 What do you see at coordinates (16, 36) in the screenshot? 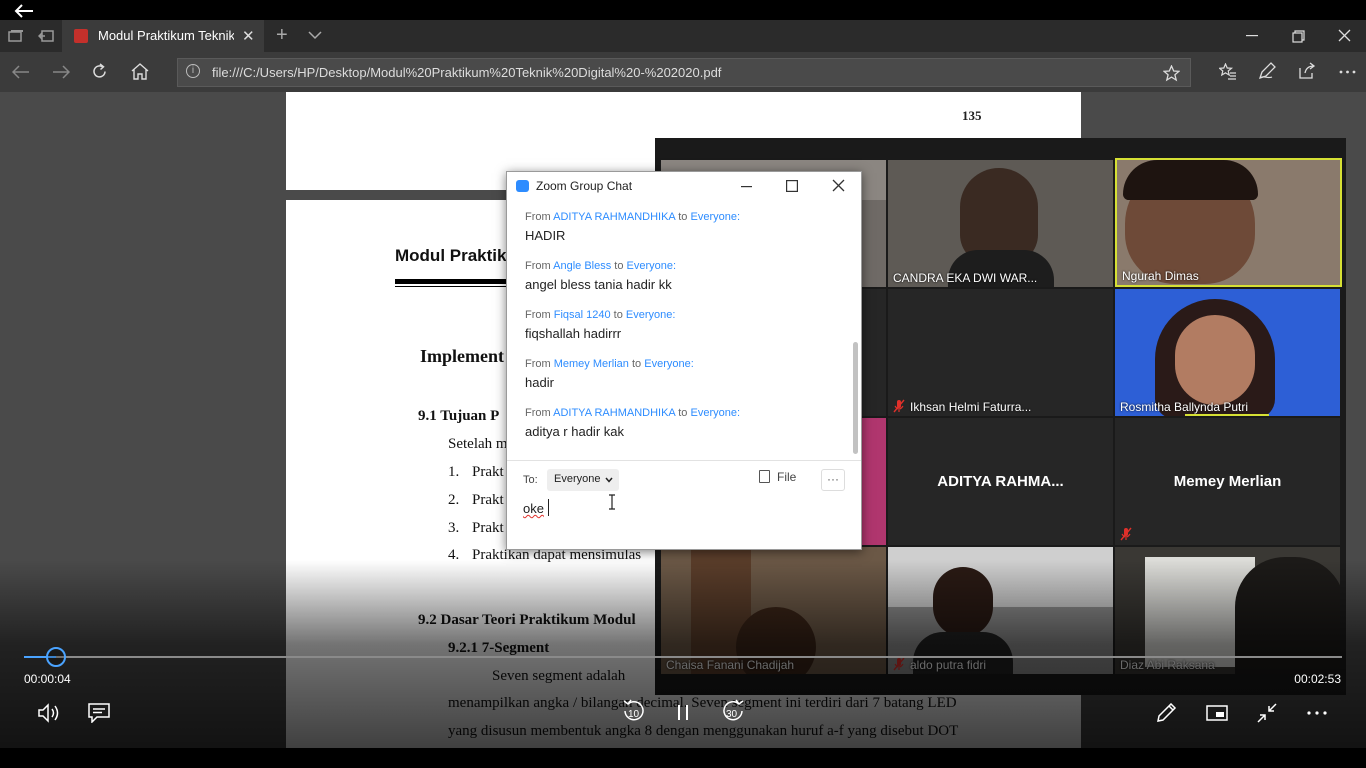
I see `tab-preview-icon` at bounding box center [16, 36].